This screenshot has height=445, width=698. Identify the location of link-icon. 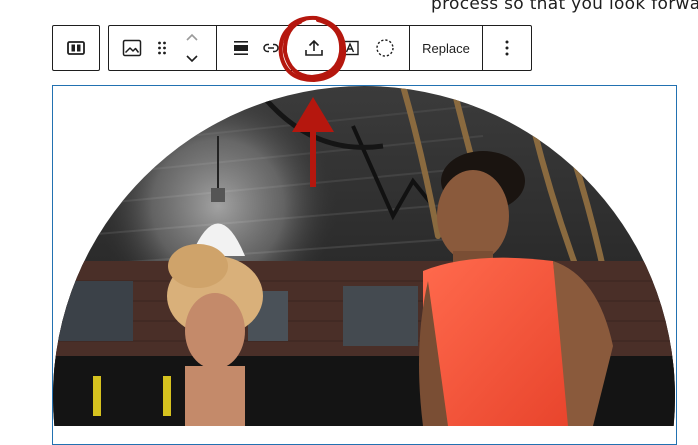
(271, 48).